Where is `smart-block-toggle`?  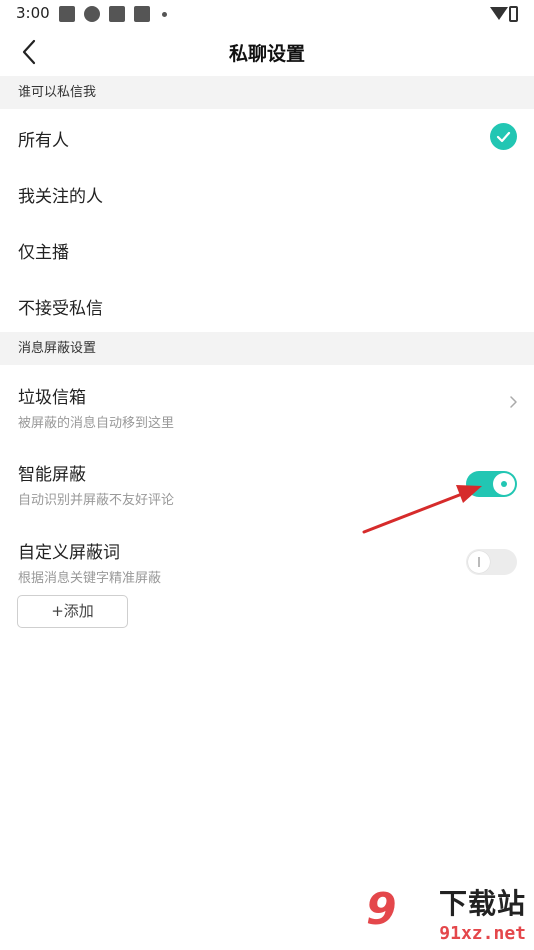 smart-block-toggle is located at coordinates (491, 484).